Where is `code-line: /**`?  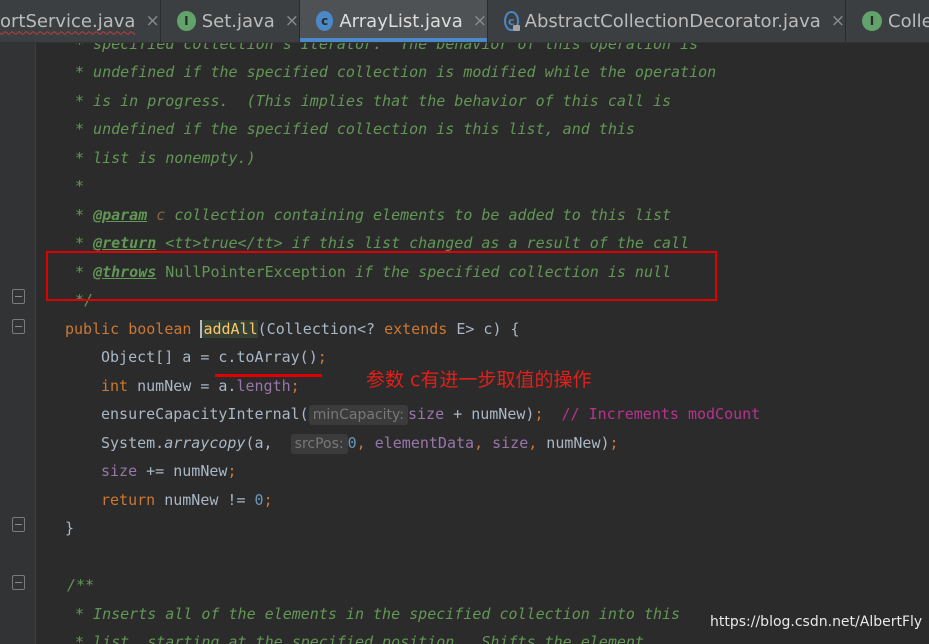 code-line: /** is located at coordinates (81, 585).